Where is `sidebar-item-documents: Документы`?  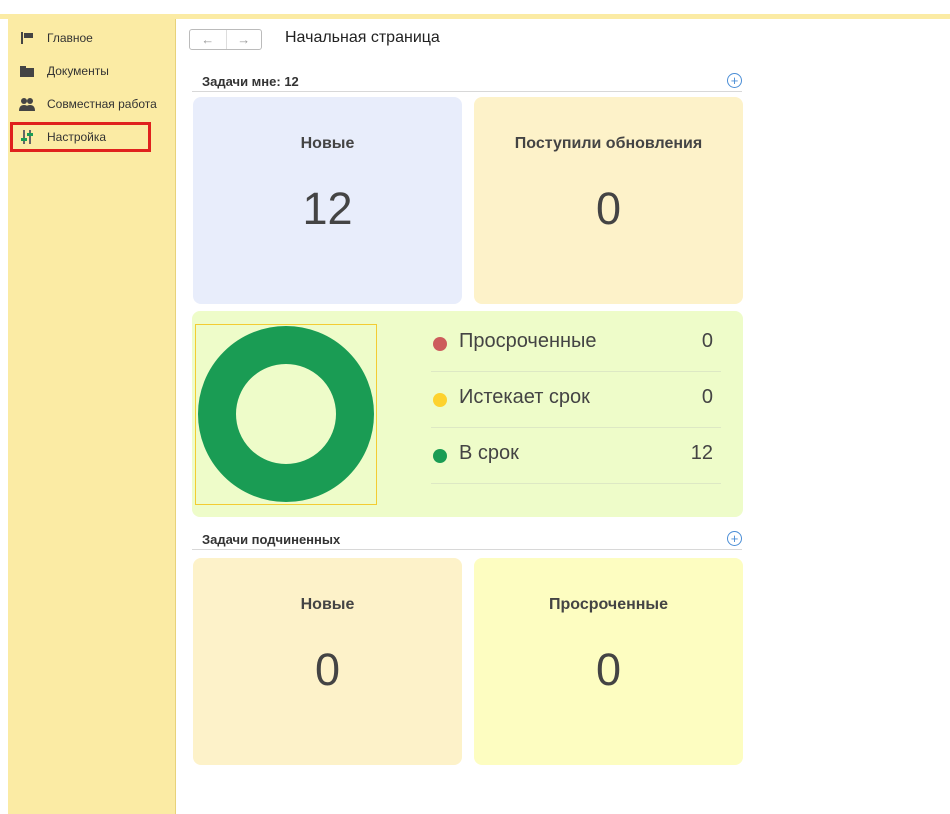 sidebar-item-documents: Документы is located at coordinates (92, 71).